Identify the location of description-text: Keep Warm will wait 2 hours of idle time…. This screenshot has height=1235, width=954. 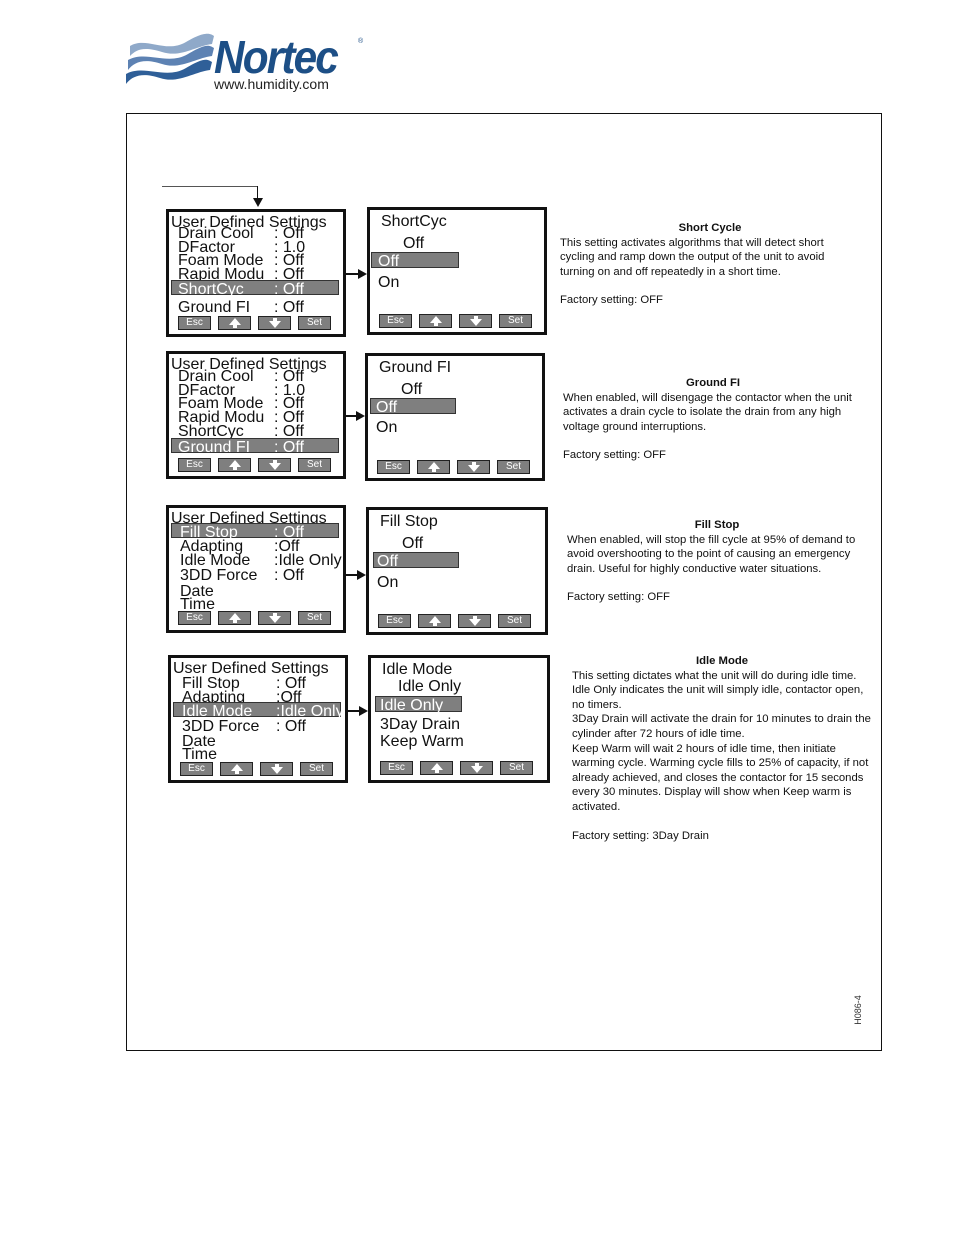
(720, 777).